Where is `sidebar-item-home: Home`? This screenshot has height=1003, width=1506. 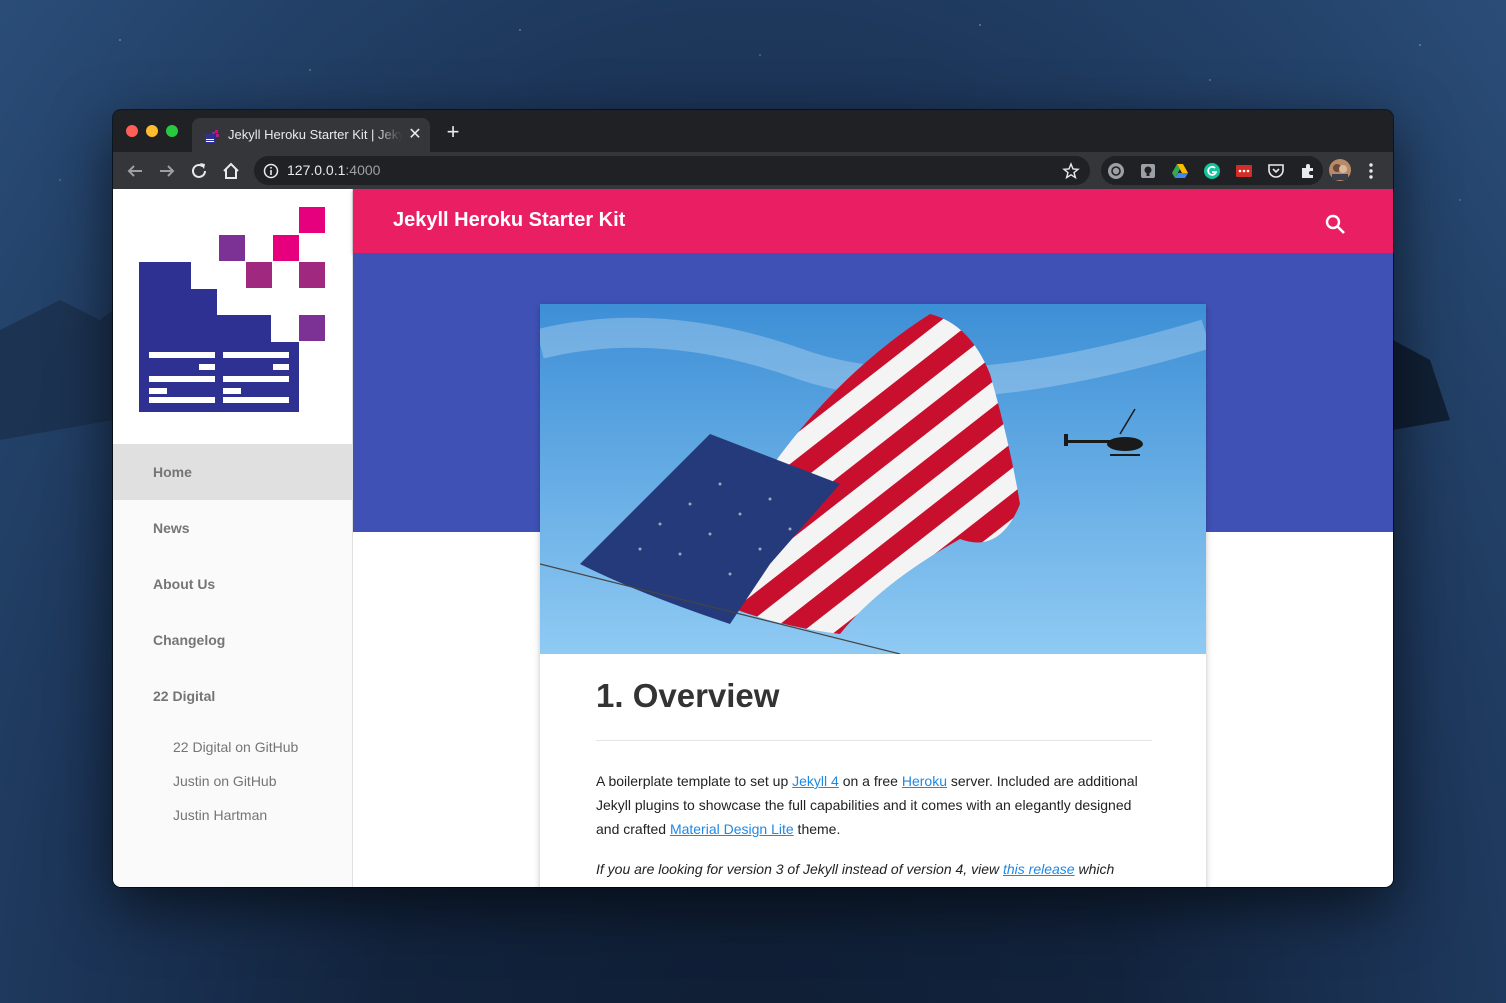 sidebar-item-home: Home is located at coordinates (232, 472).